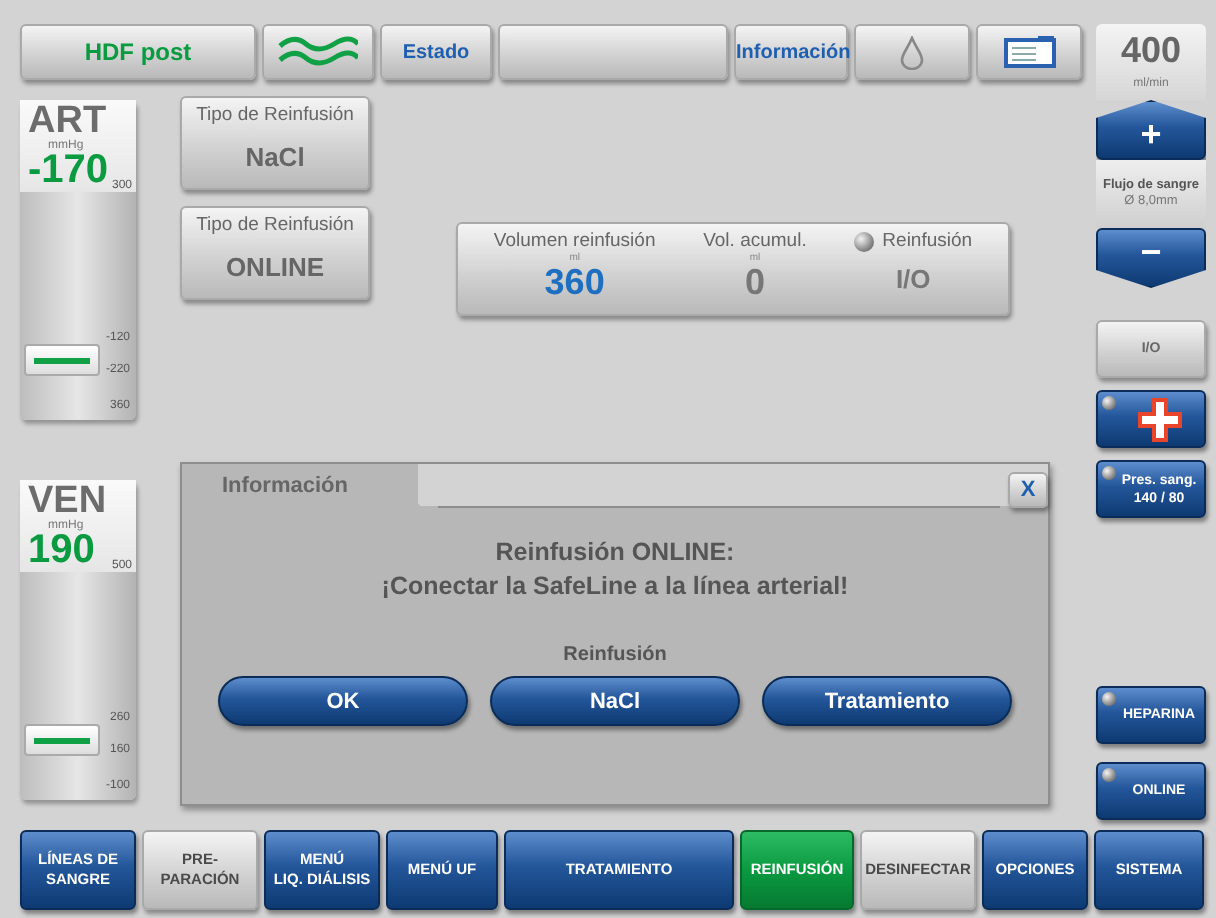 The width and height of the screenshot is (1216, 918). Describe the element at coordinates (1159, 419) in the screenshot. I see `cross-icon` at that location.